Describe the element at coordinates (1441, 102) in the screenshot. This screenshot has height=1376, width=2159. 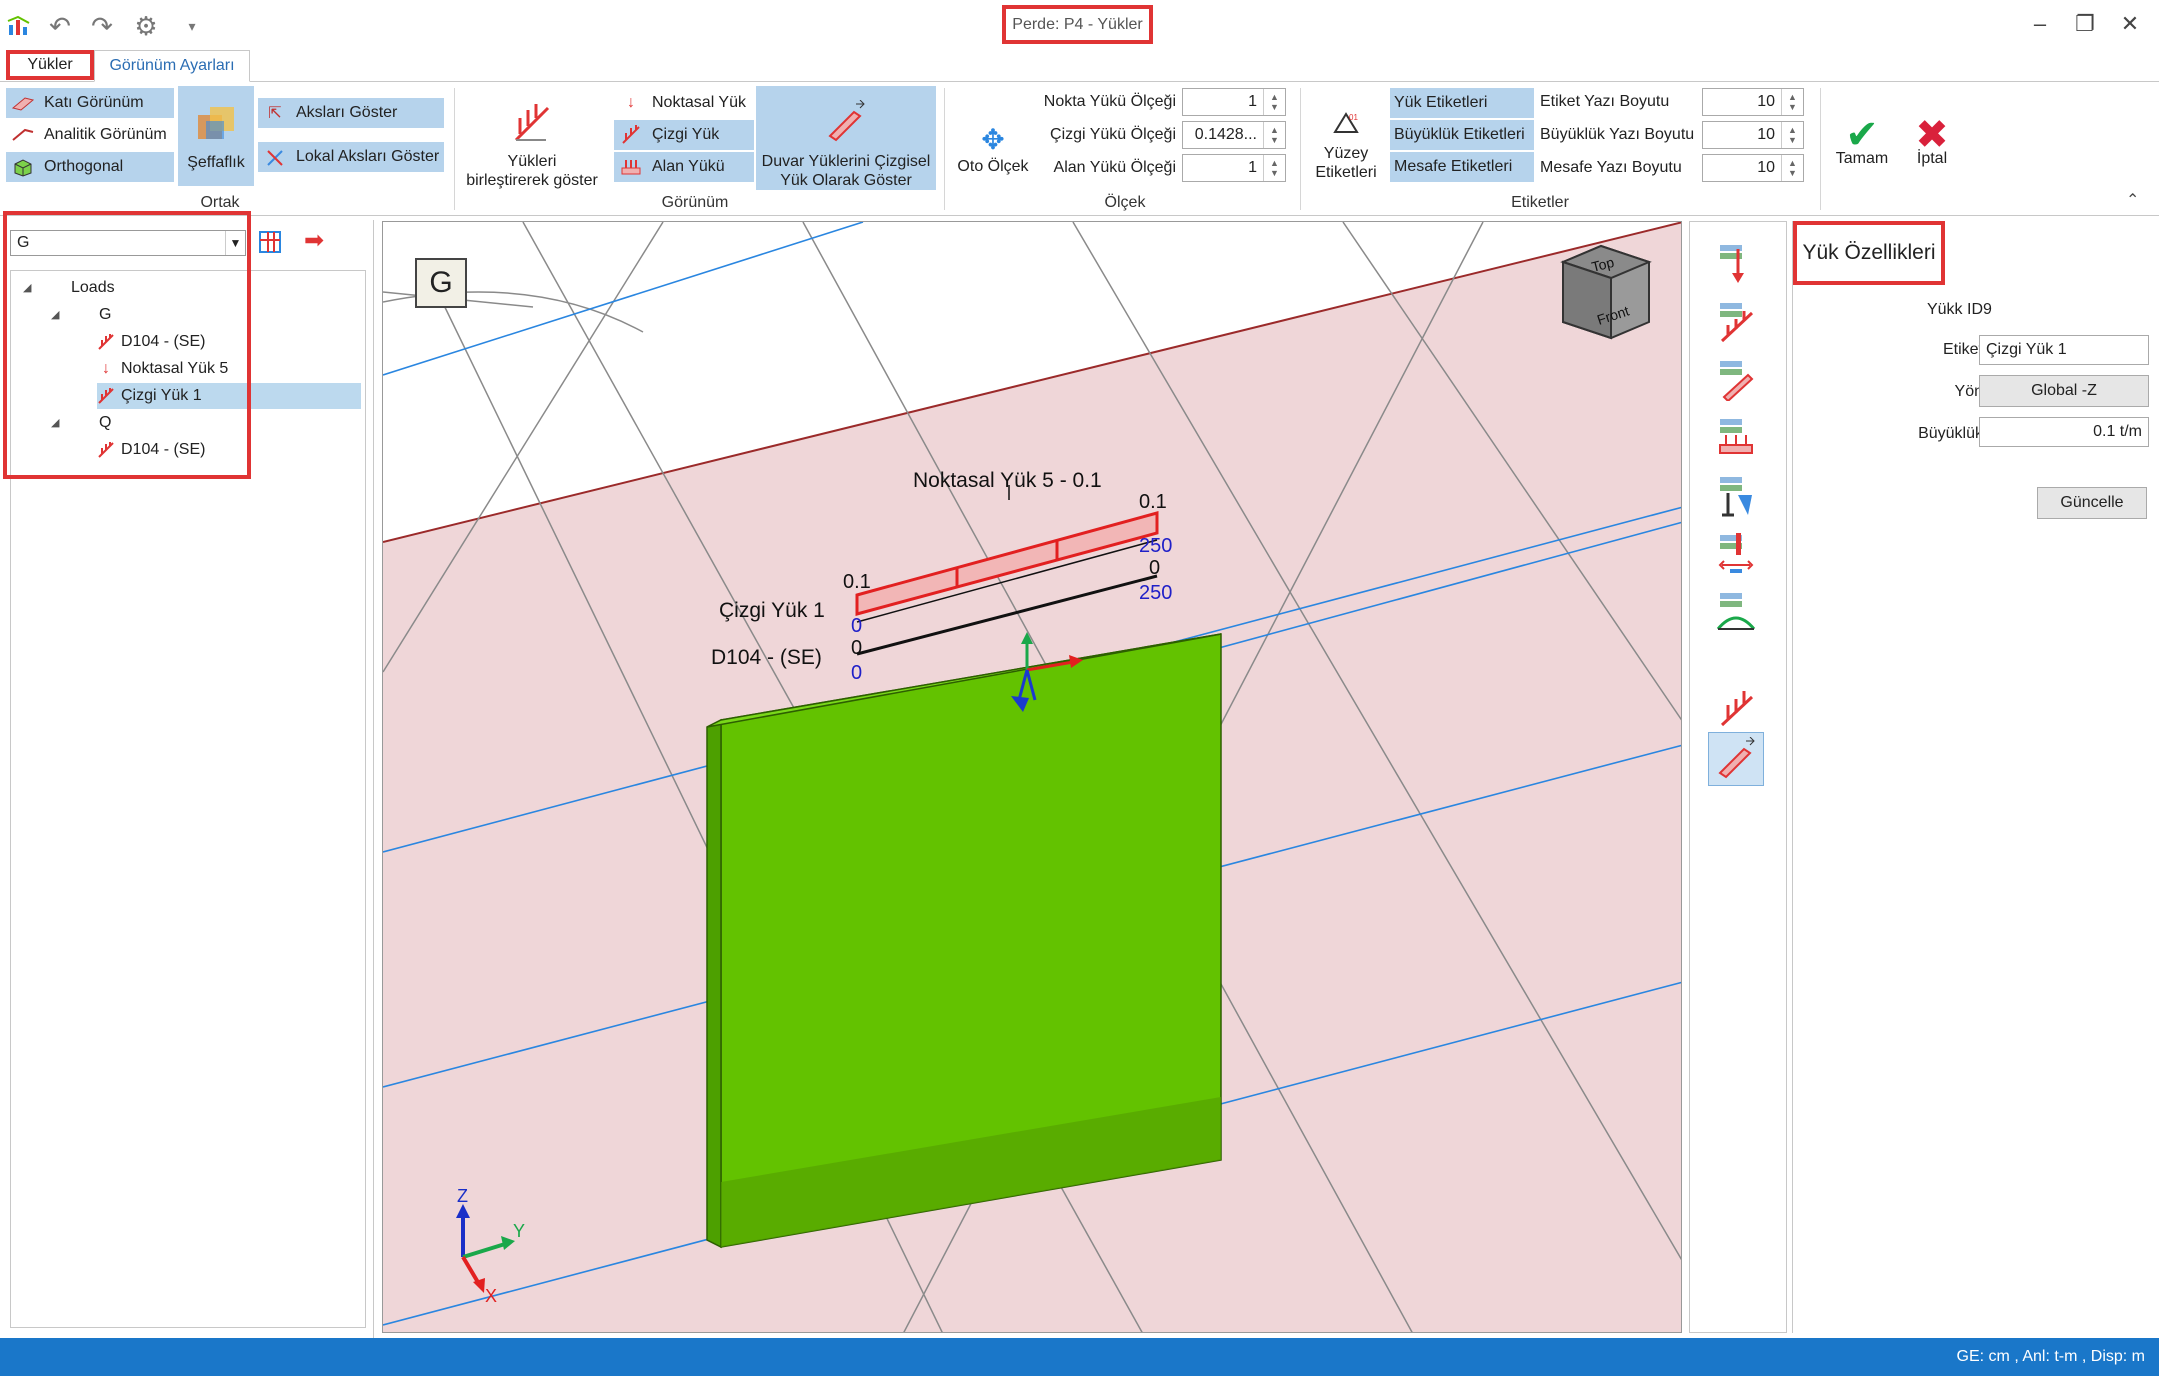
I see `yuk-etiketleri-label: Yük Etiketleri` at that location.